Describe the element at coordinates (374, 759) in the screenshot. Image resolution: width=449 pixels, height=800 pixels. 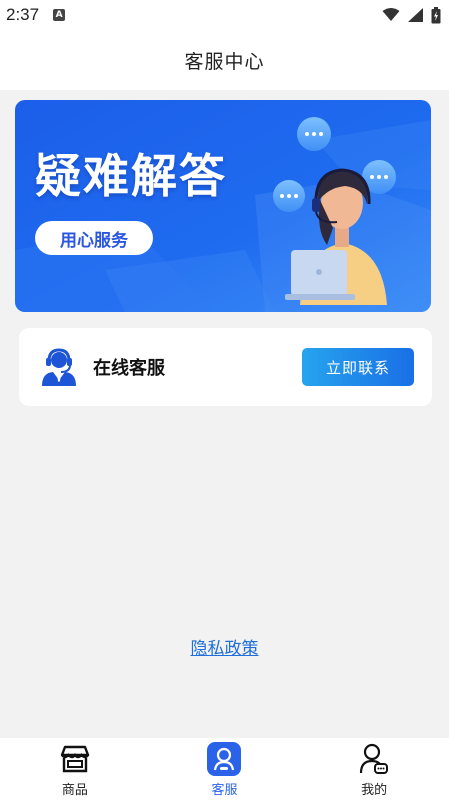
I see `user-icon` at that location.